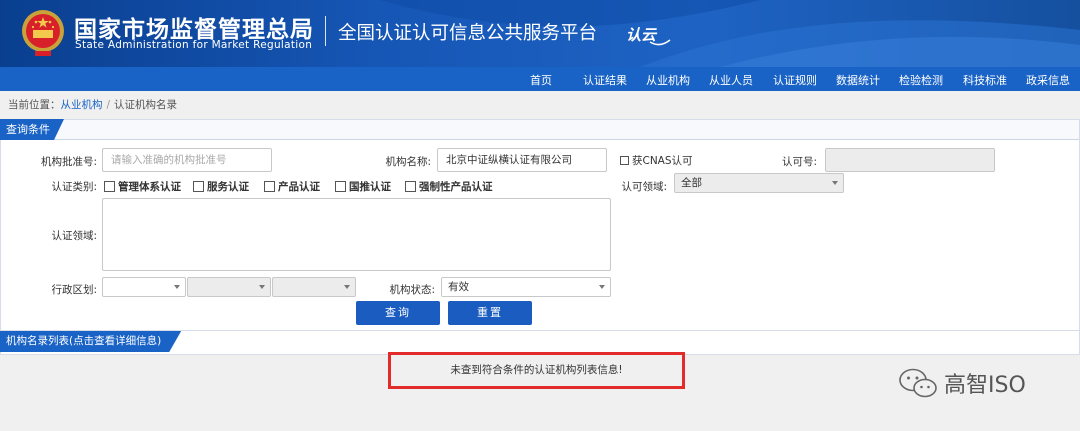 This screenshot has width=1080, height=431. I want to click on cert-field-textarea, so click(356, 234).